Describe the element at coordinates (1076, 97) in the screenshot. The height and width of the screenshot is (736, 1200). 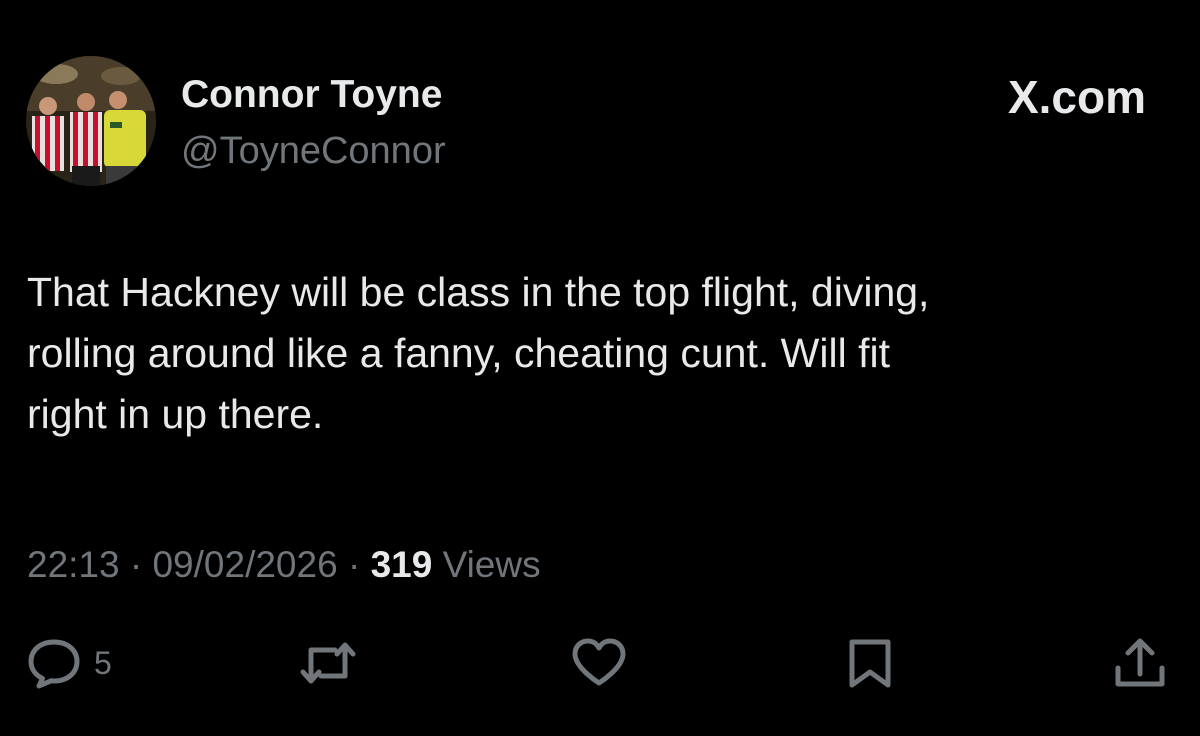
I see `brand-logo: X.com` at that location.